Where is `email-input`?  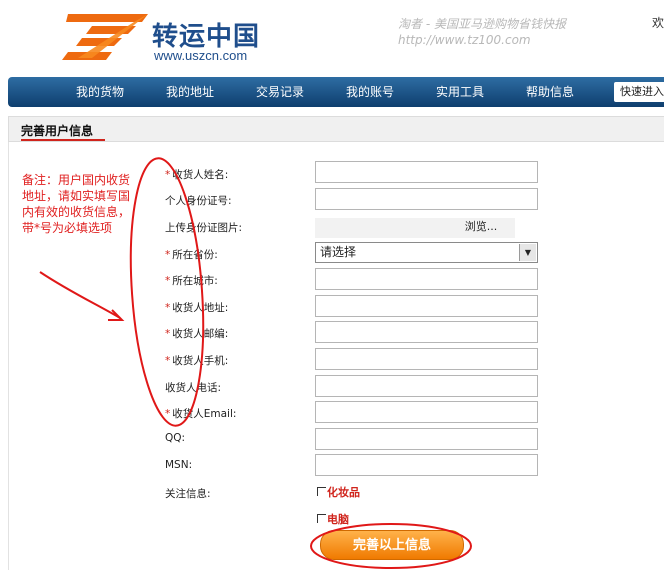 email-input is located at coordinates (426, 412).